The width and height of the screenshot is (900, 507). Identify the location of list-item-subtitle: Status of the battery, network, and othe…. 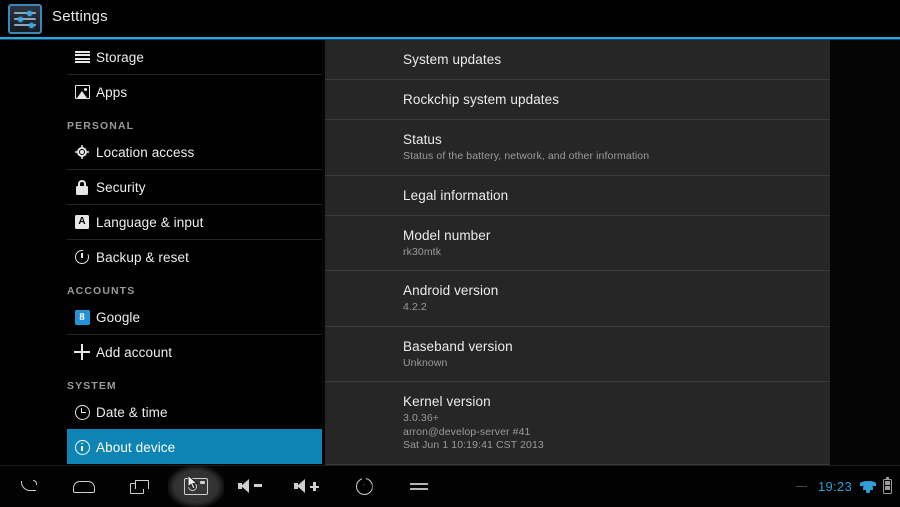
(526, 156).